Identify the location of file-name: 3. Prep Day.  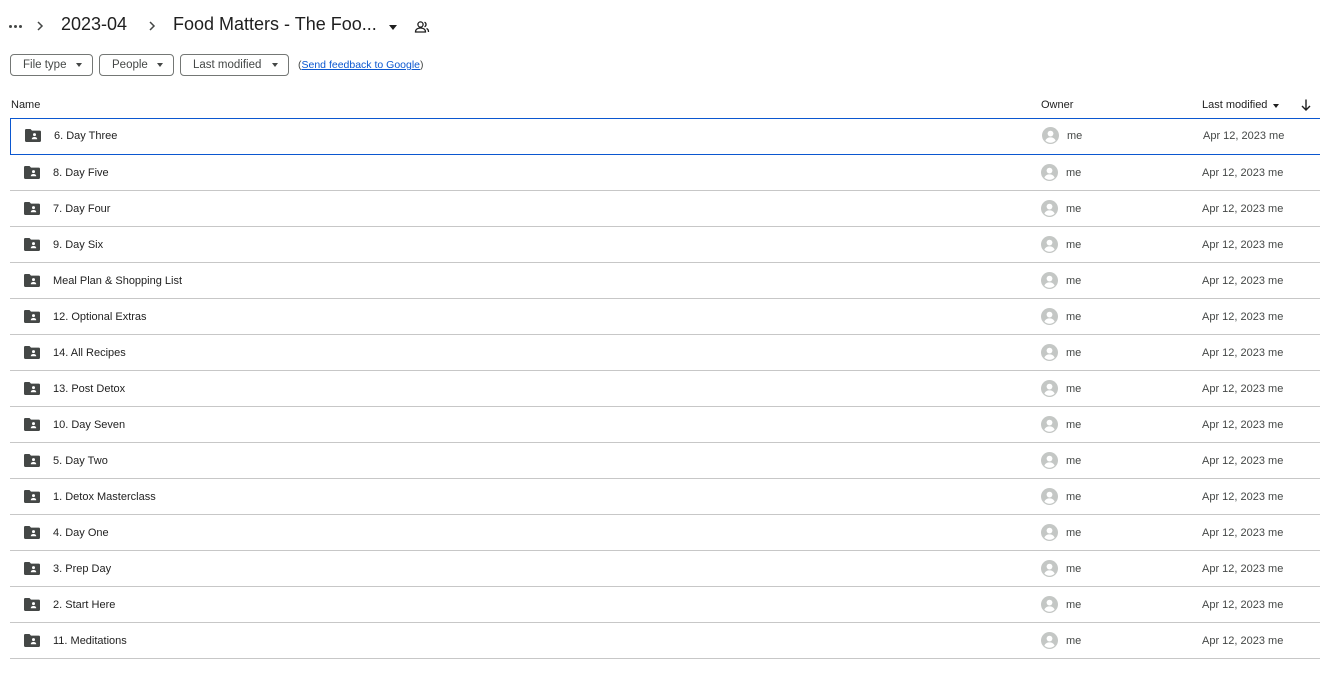
(82, 569).